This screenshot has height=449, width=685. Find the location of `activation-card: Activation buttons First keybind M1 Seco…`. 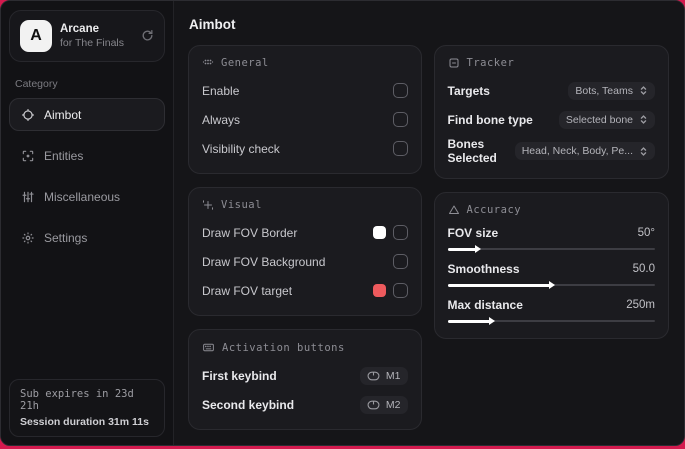

activation-card: Activation buttons First keybind M1 Seco… is located at coordinates (305, 379).